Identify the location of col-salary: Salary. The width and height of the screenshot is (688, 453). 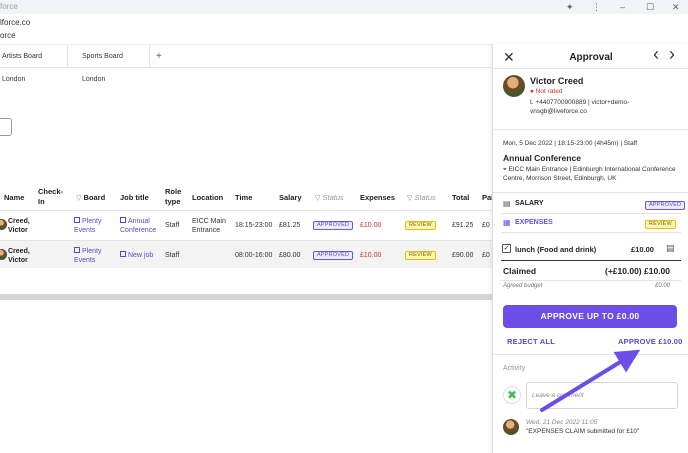
(290, 198).